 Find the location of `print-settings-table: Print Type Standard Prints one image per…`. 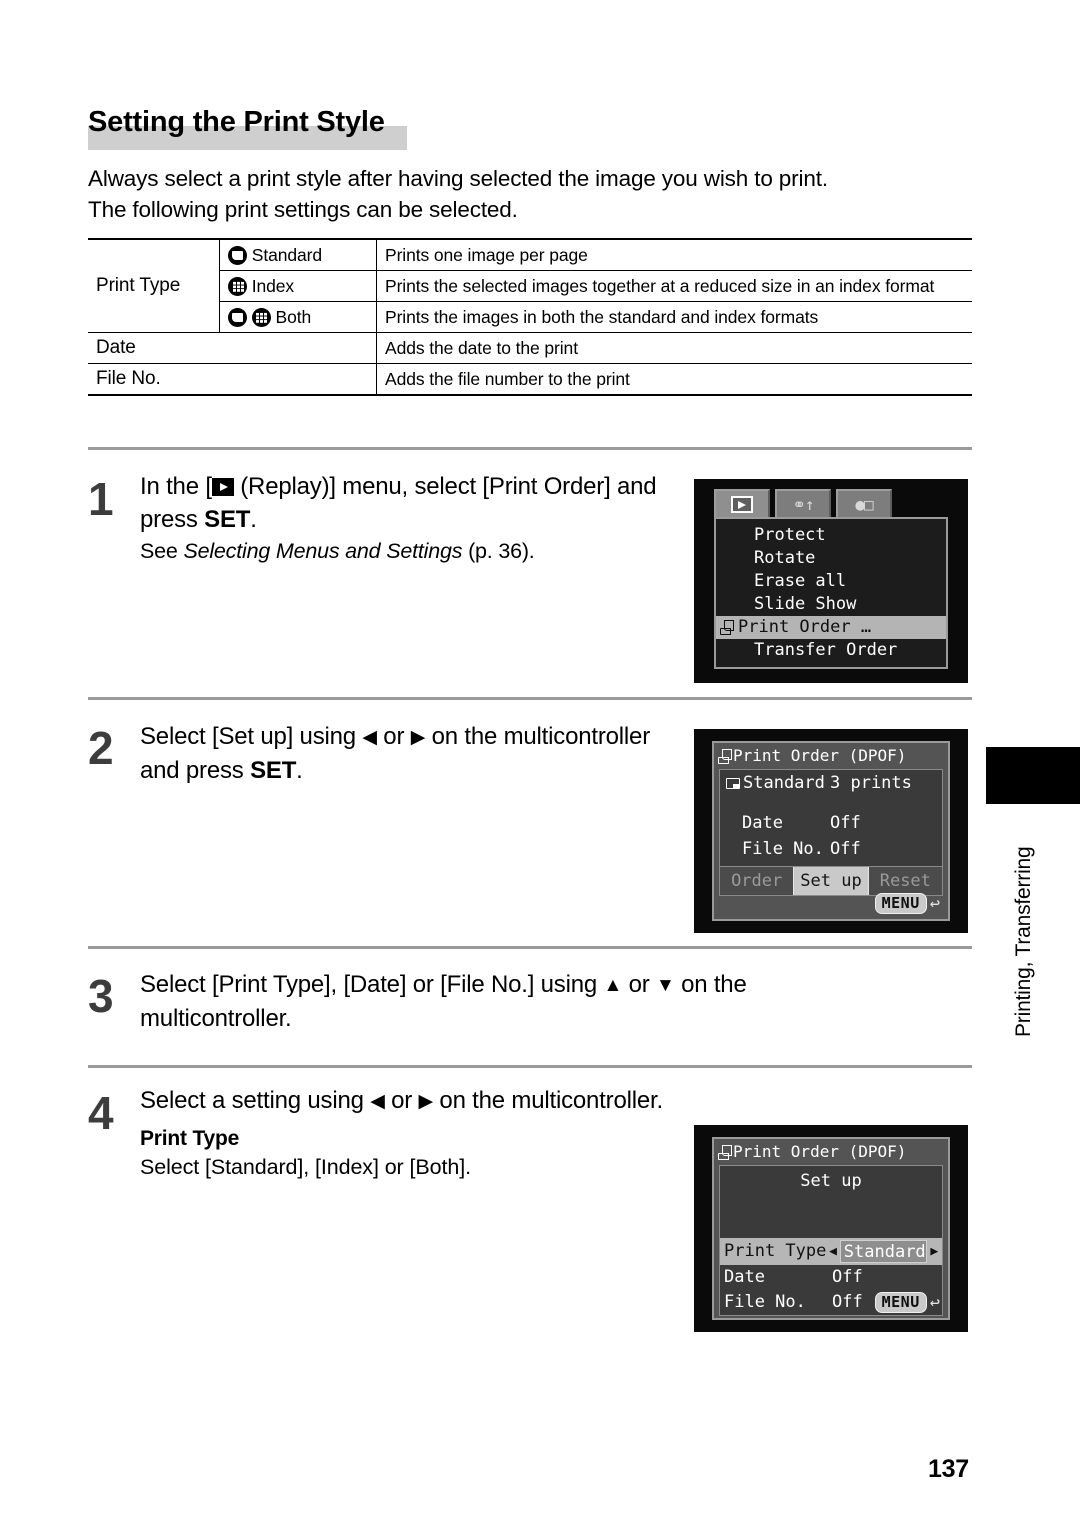

print-settings-table: Print Type Standard Prints one image per… is located at coordinates (530, 317).